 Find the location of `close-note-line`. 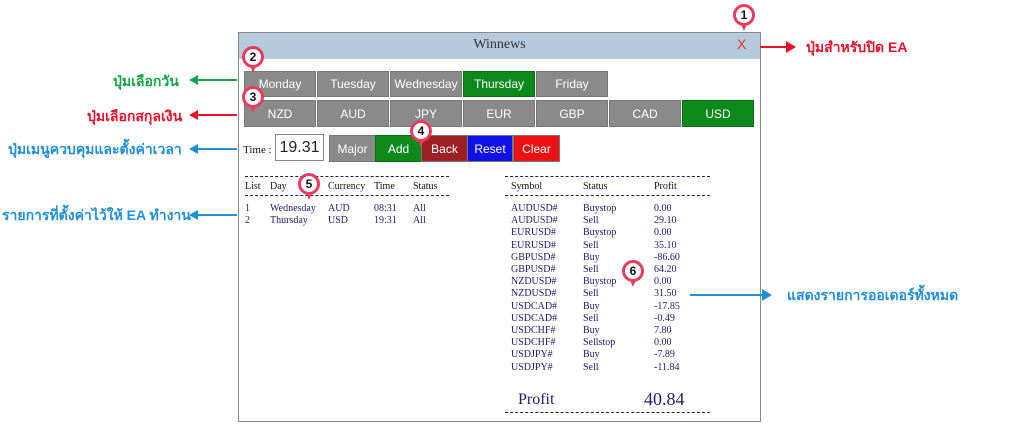

close-note-line is located at coordinates (774, 47).